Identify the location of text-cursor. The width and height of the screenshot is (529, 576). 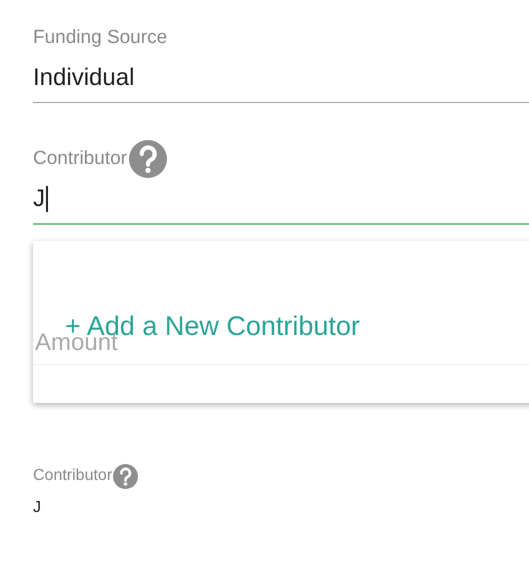
(47, 199).